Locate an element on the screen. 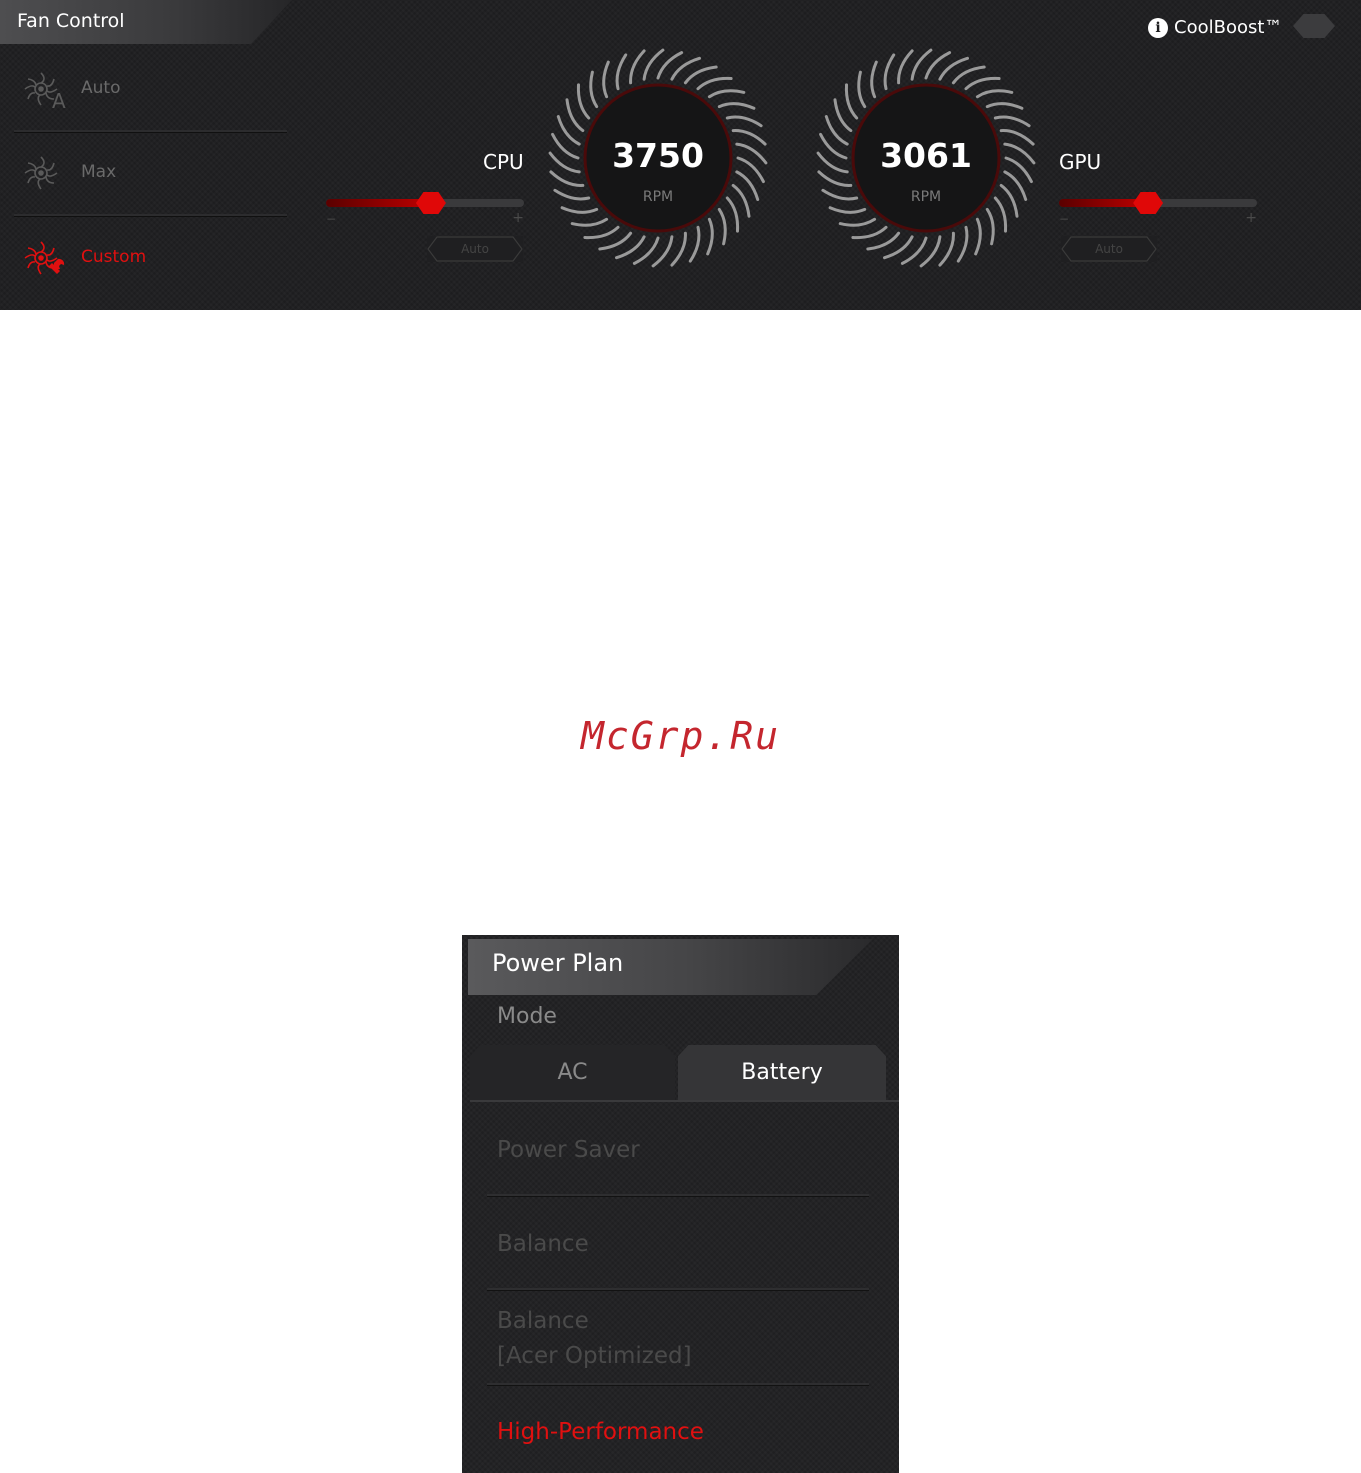 This screenshot has width=1361, height=1473. fan-mode-auto-label: Auto is located at coordinates (101, 88).